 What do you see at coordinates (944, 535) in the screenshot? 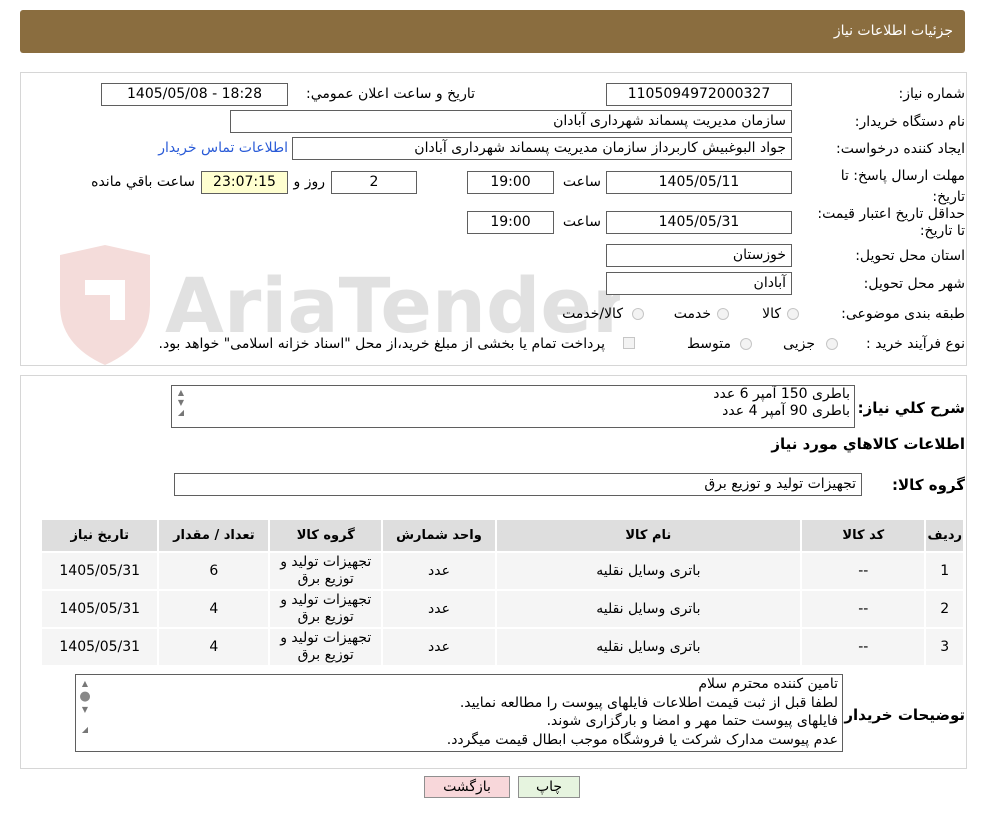
I see `col-row: ردیف` at bounding box center [944, 535].